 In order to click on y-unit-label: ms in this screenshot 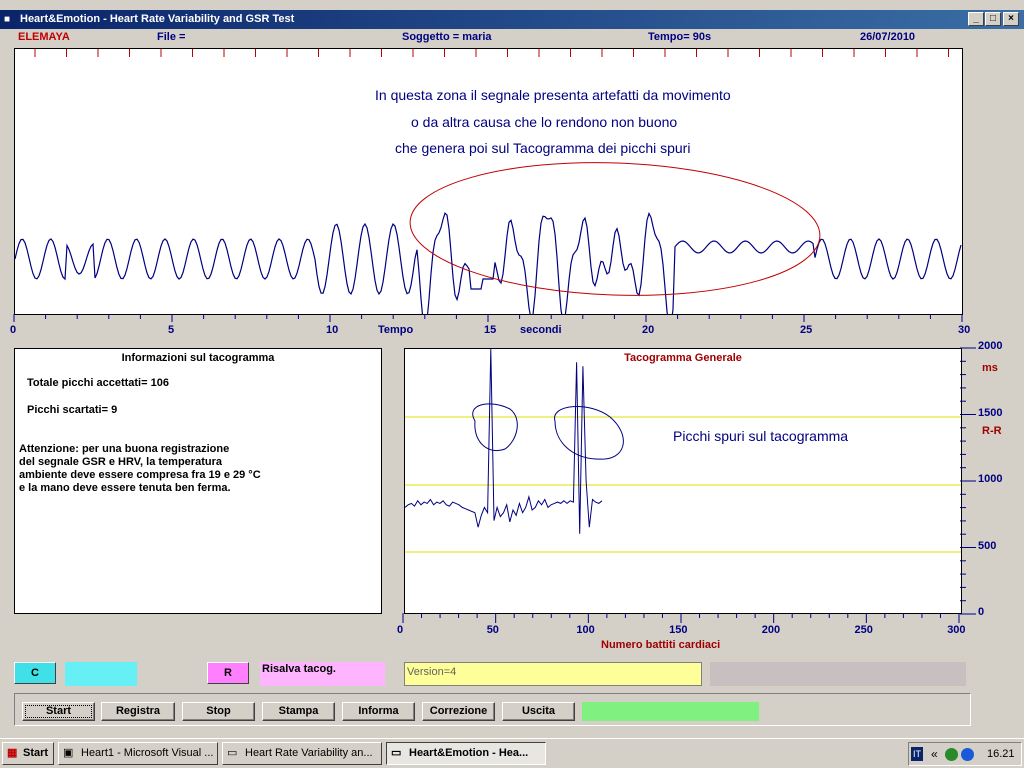, I will do `click(990, 368)`.